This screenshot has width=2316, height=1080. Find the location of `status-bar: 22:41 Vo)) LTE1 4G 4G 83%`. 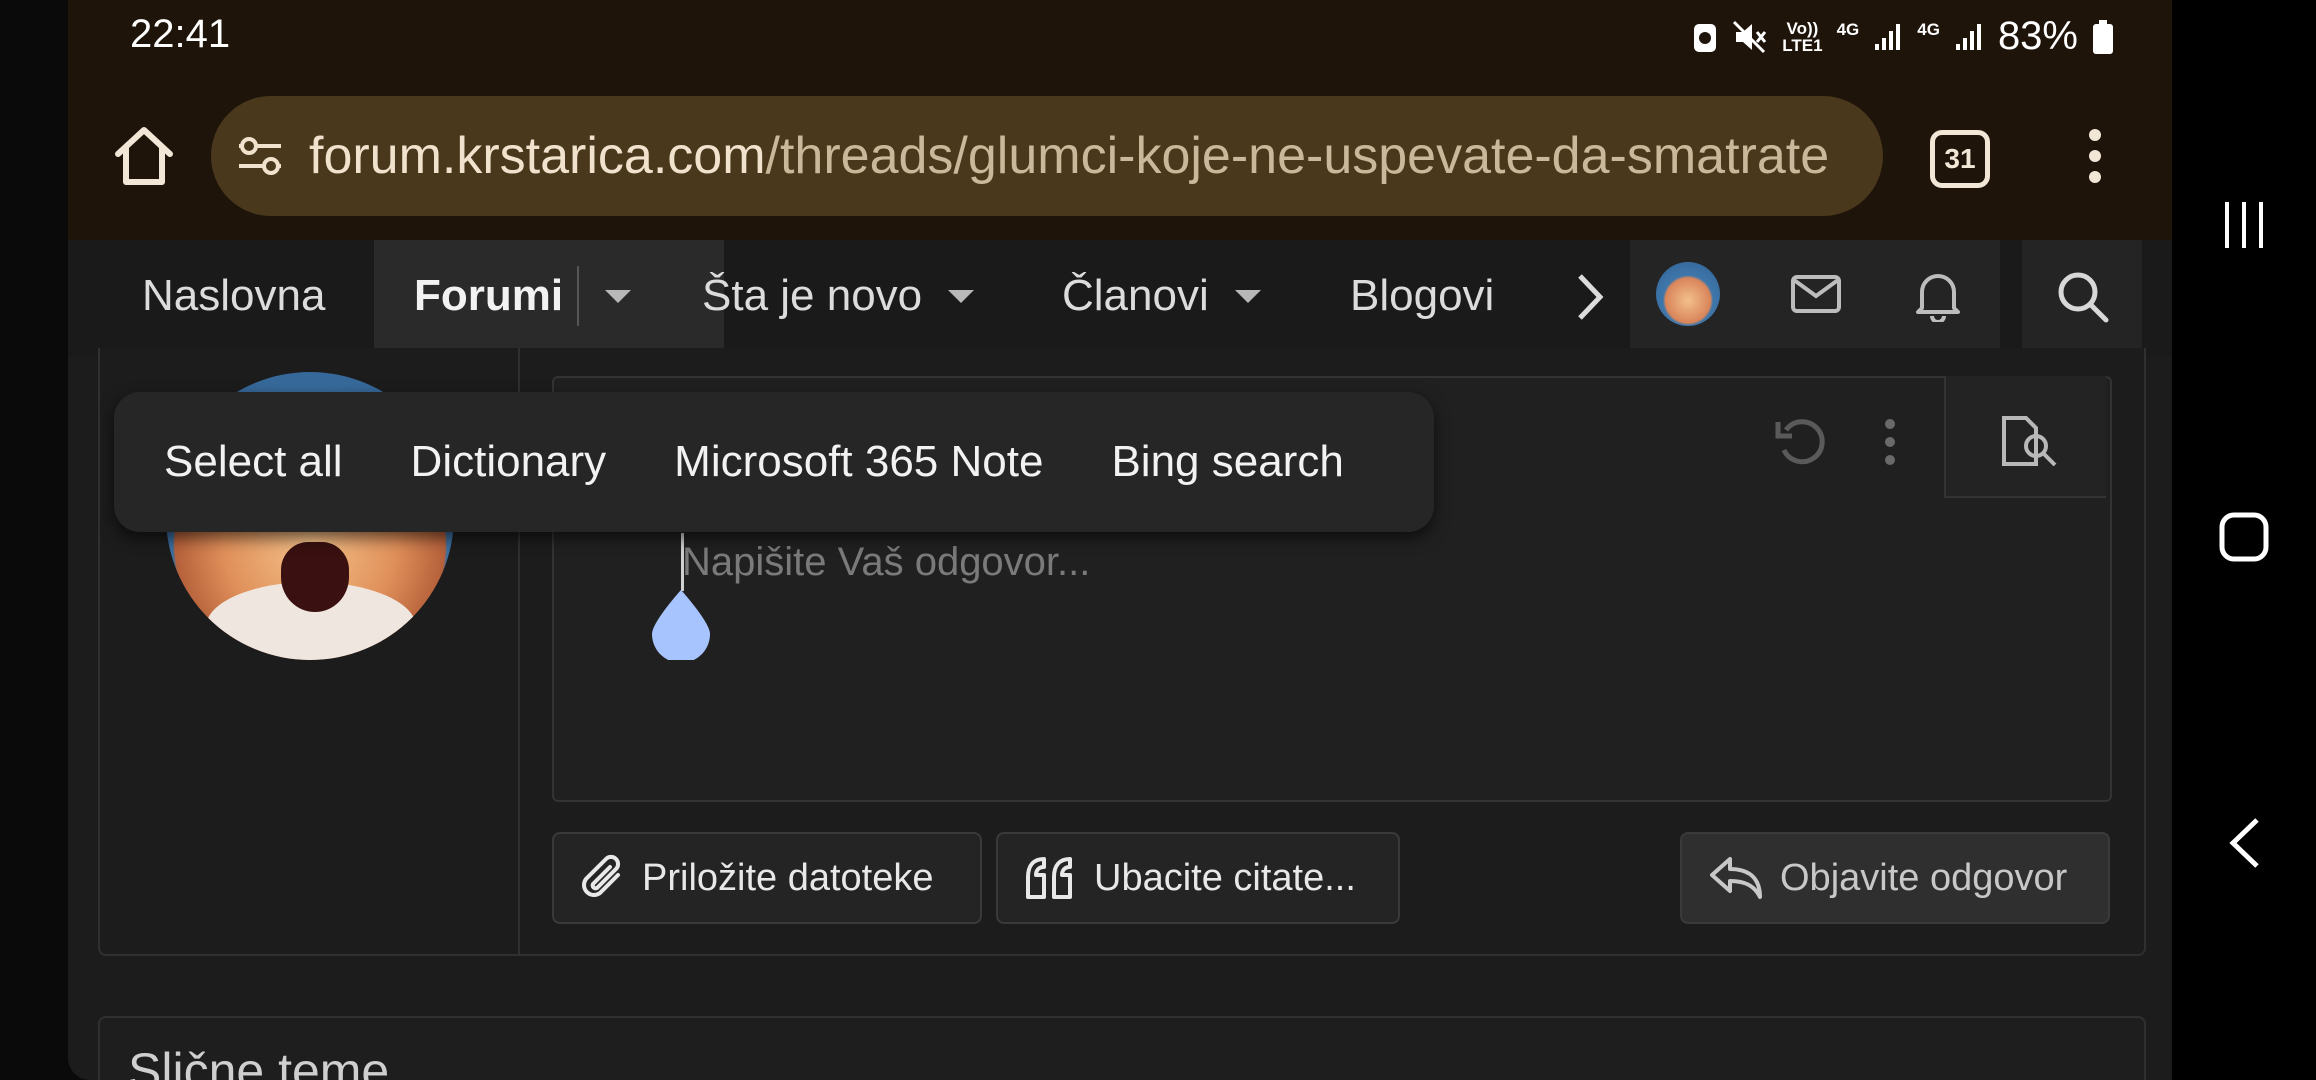

status-bar: 22:41 Vo)) LTE1 4G 4G 83% is located at coordinates (1120, 36).